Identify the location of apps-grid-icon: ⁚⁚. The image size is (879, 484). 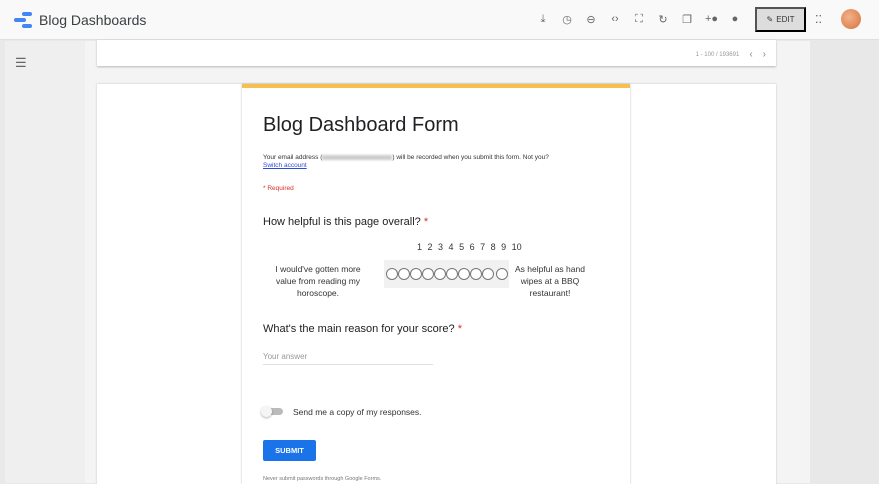
(818, 19).